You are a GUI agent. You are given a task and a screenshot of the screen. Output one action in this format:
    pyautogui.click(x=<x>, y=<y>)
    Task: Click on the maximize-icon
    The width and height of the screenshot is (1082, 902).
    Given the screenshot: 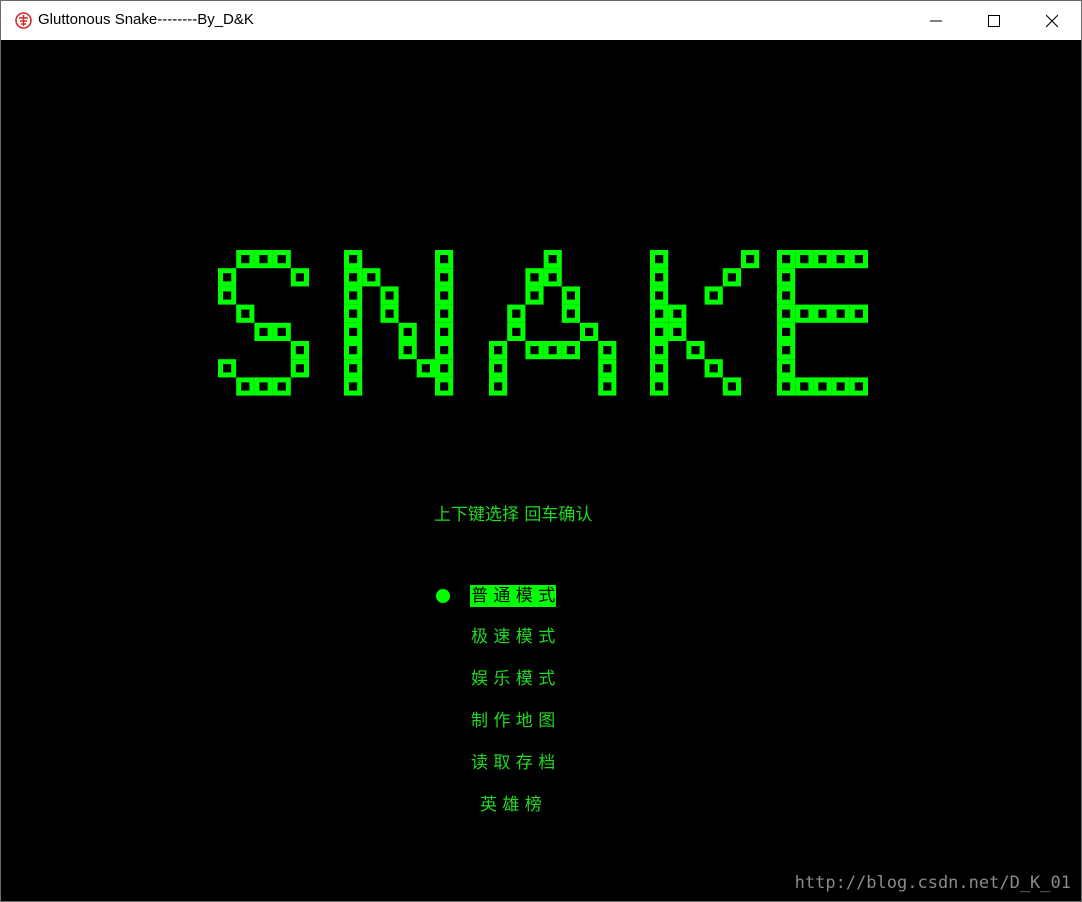 What is the action you would take?
    pyautogui.click(x=994, y=20)
    